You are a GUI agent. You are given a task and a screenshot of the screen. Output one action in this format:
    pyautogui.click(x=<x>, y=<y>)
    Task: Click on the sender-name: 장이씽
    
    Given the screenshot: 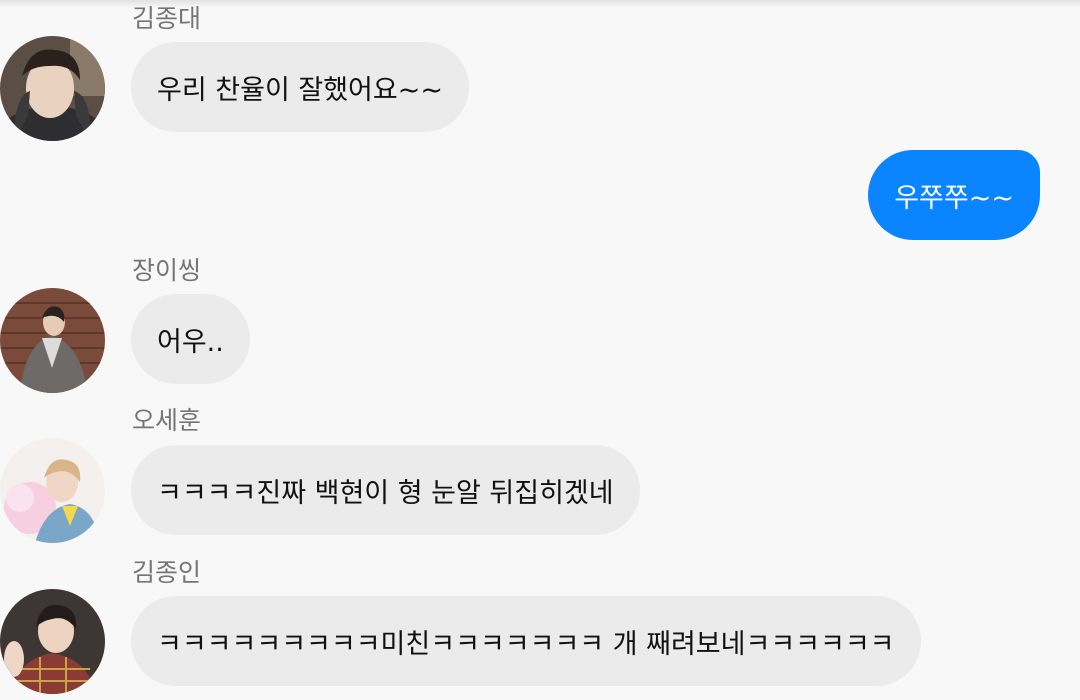 What is the action you would take?
    pyautogui.click(x=167, y=270)
    